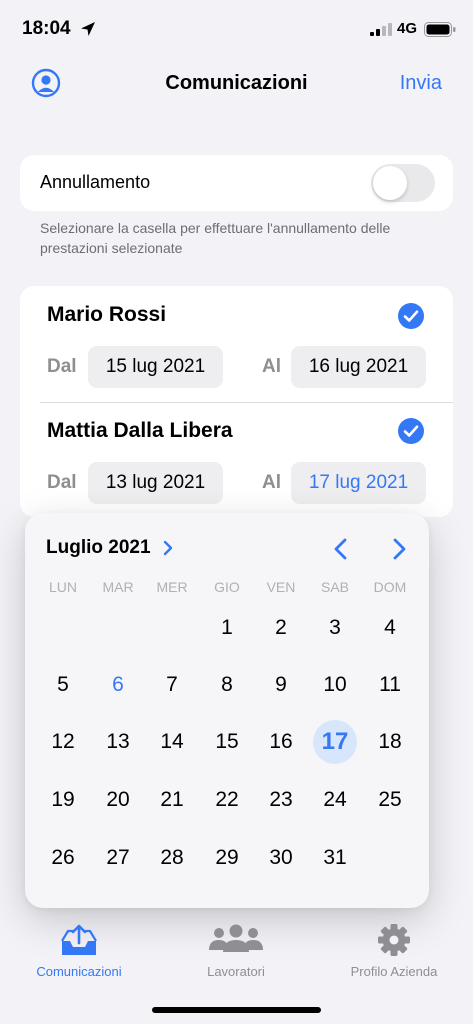 The width and height of the screenshot is (473, 1024). I want to click on next-month-icon, so click(399, 549).